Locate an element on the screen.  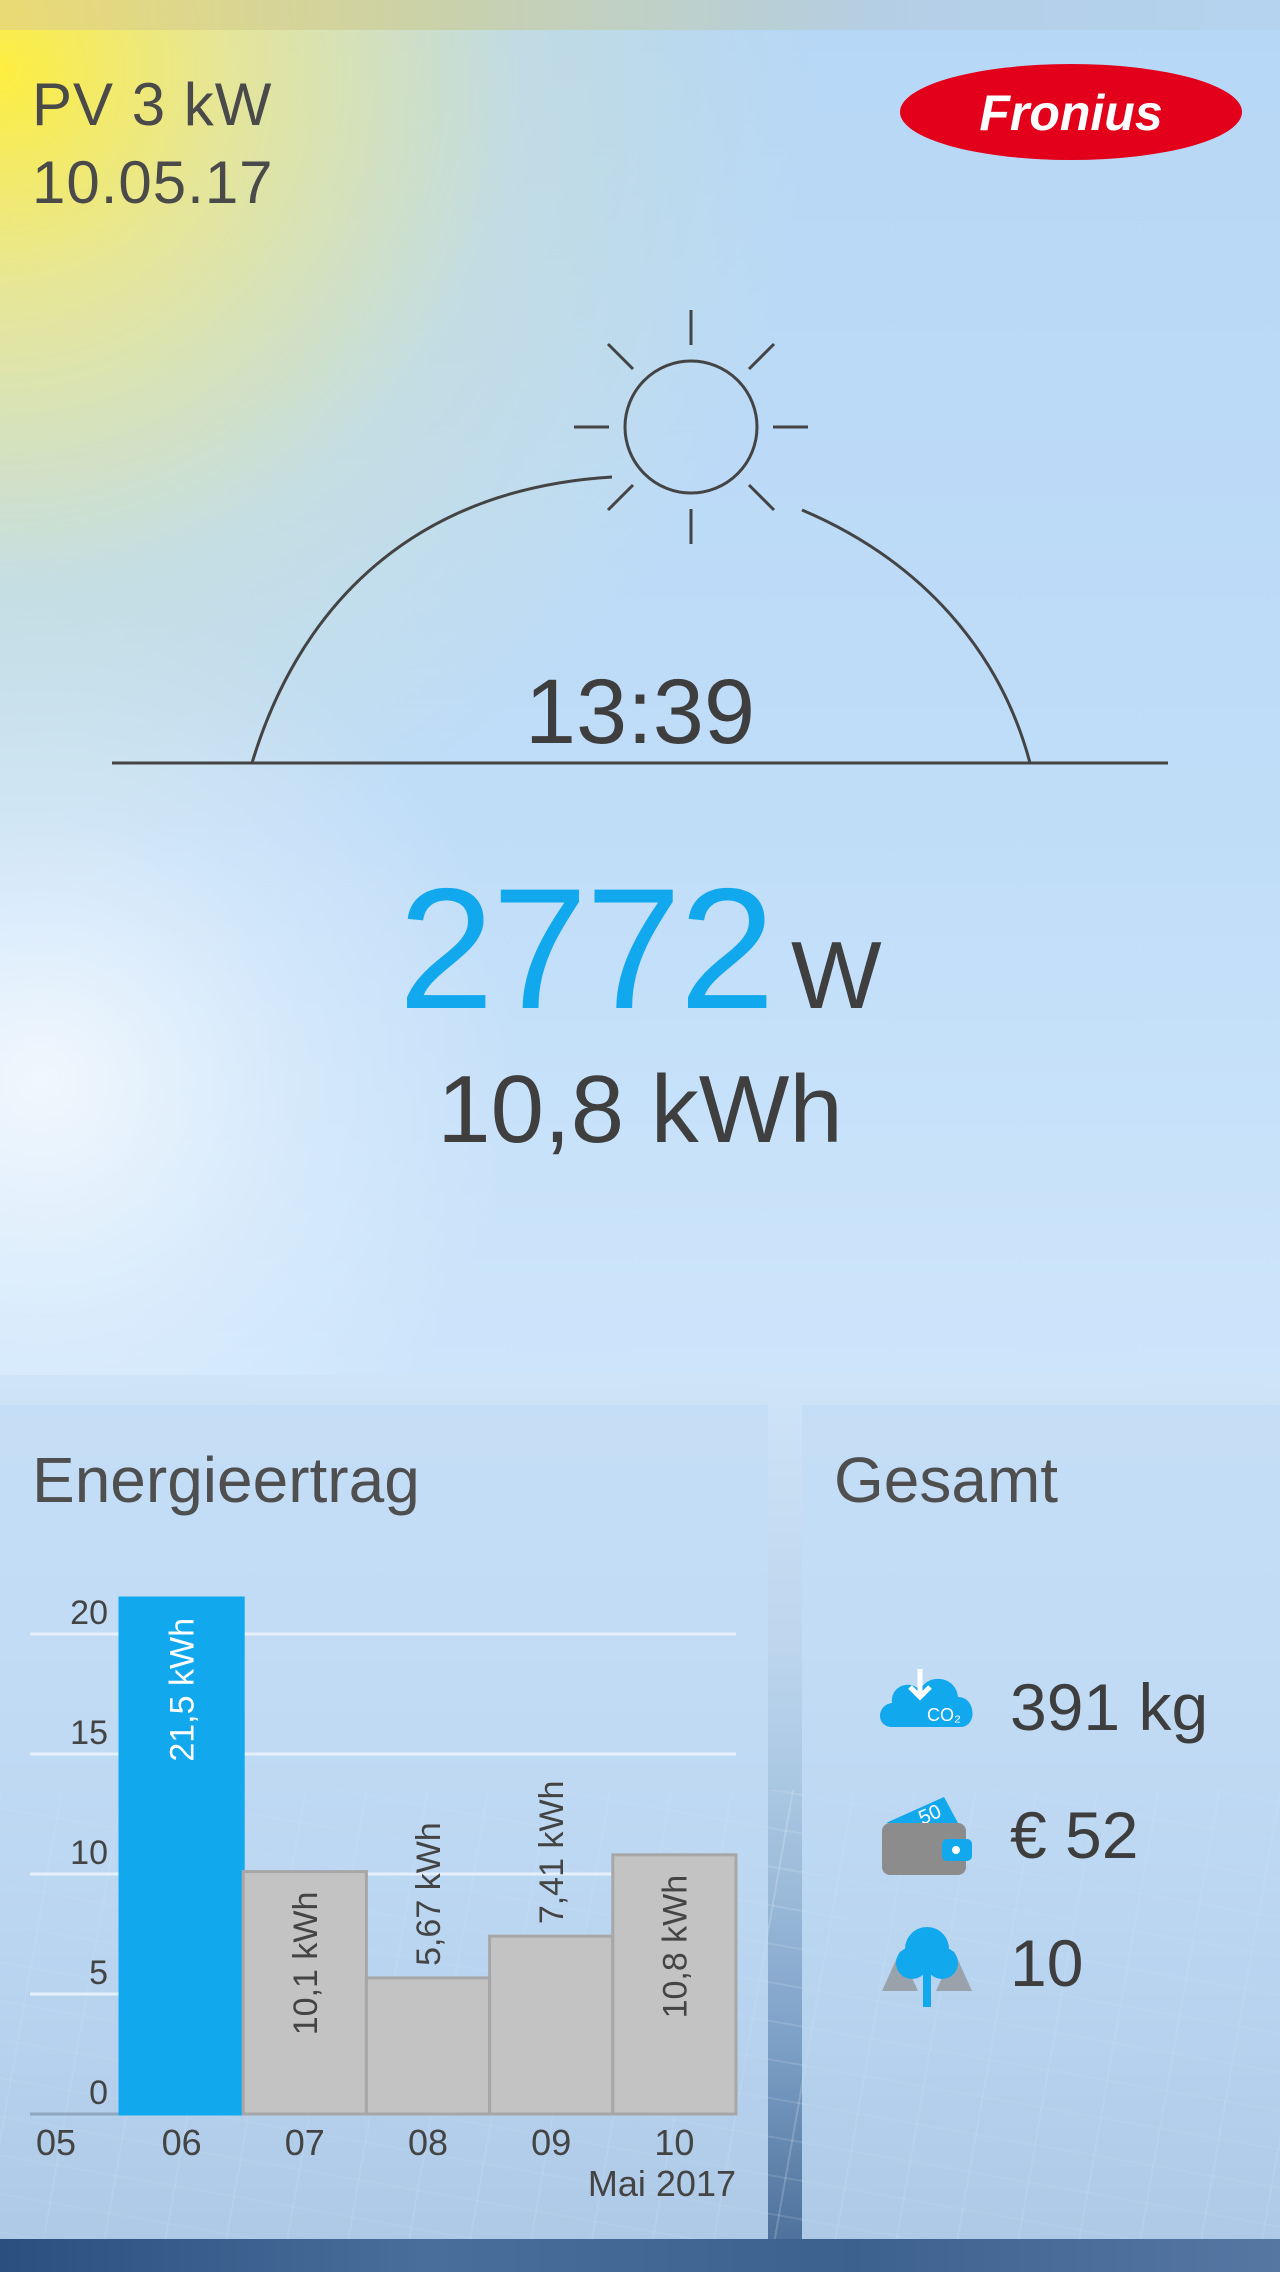
current-date: 10.05.17 is located at coordinates (153, 182).